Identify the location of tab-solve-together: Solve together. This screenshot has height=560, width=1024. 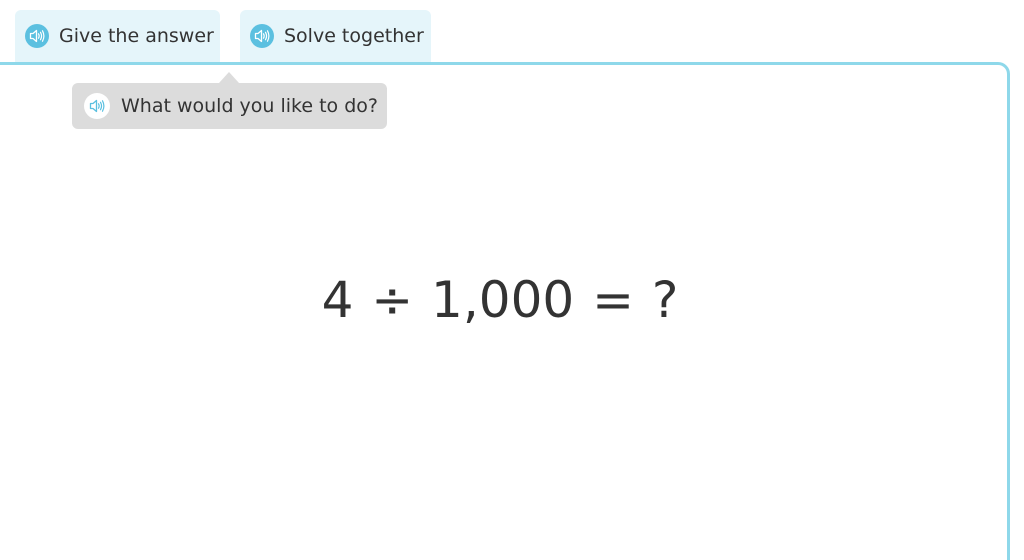
(335, 38).